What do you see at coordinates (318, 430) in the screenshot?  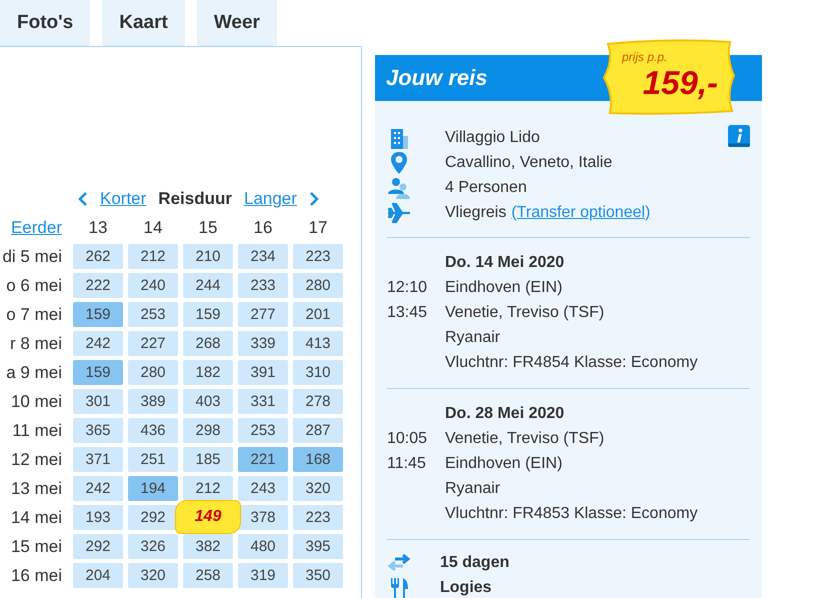 I see `price-cell: 287` at bounding box center [318, 430].